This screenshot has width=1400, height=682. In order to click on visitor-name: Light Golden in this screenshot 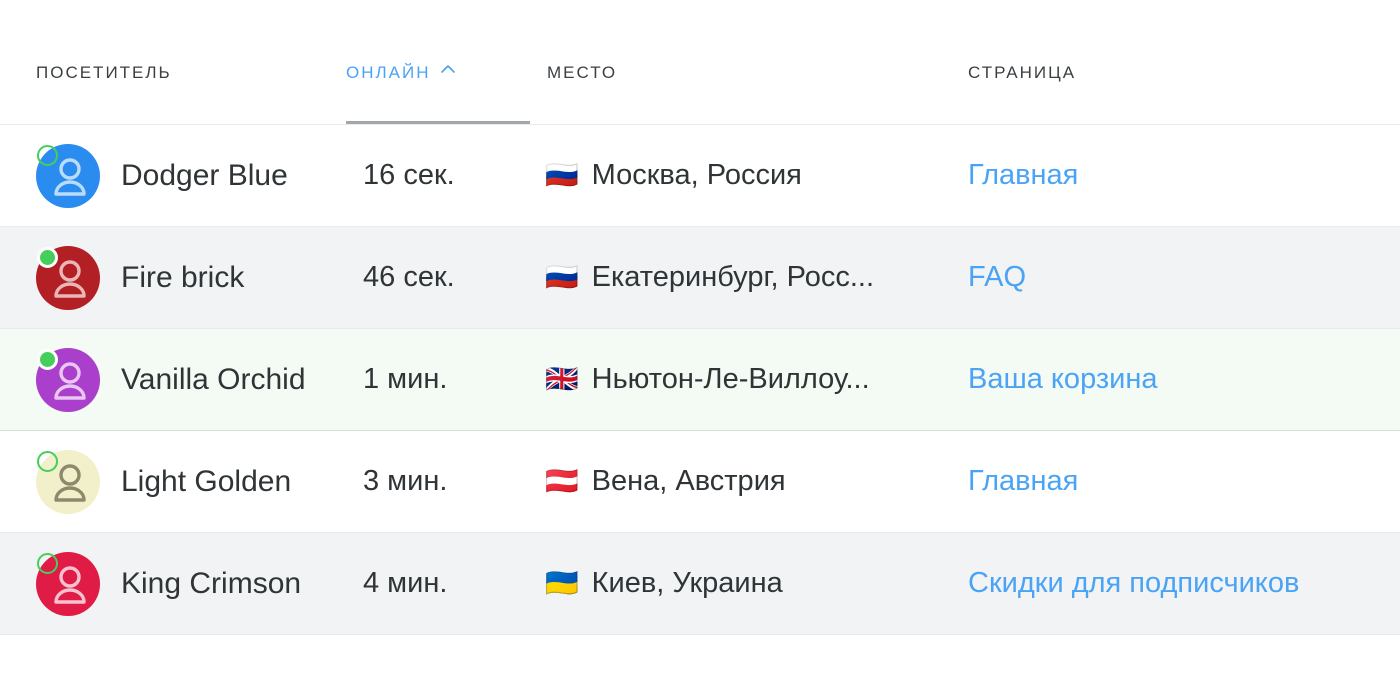, I will do `click(206, 481)`.